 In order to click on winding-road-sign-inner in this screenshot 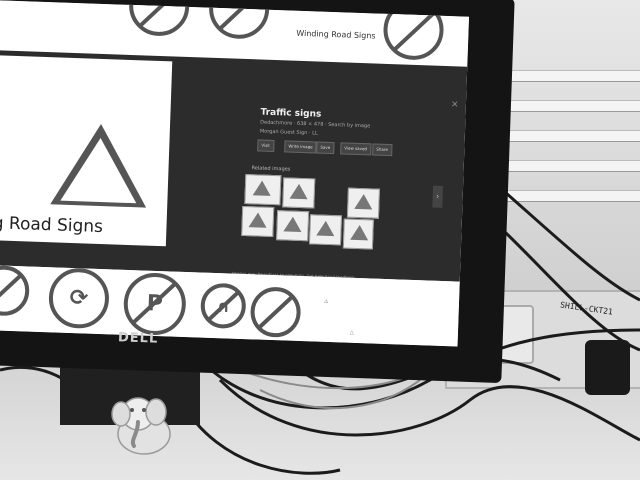, I will do `click(99, 170)`.